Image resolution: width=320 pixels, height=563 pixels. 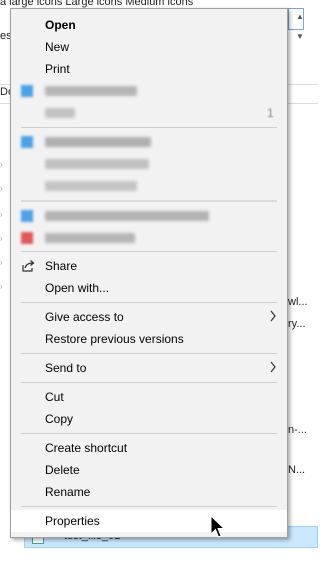 I want to click on menu-item-restore-versions: Restore previous versions, so click(x=149, y=339).